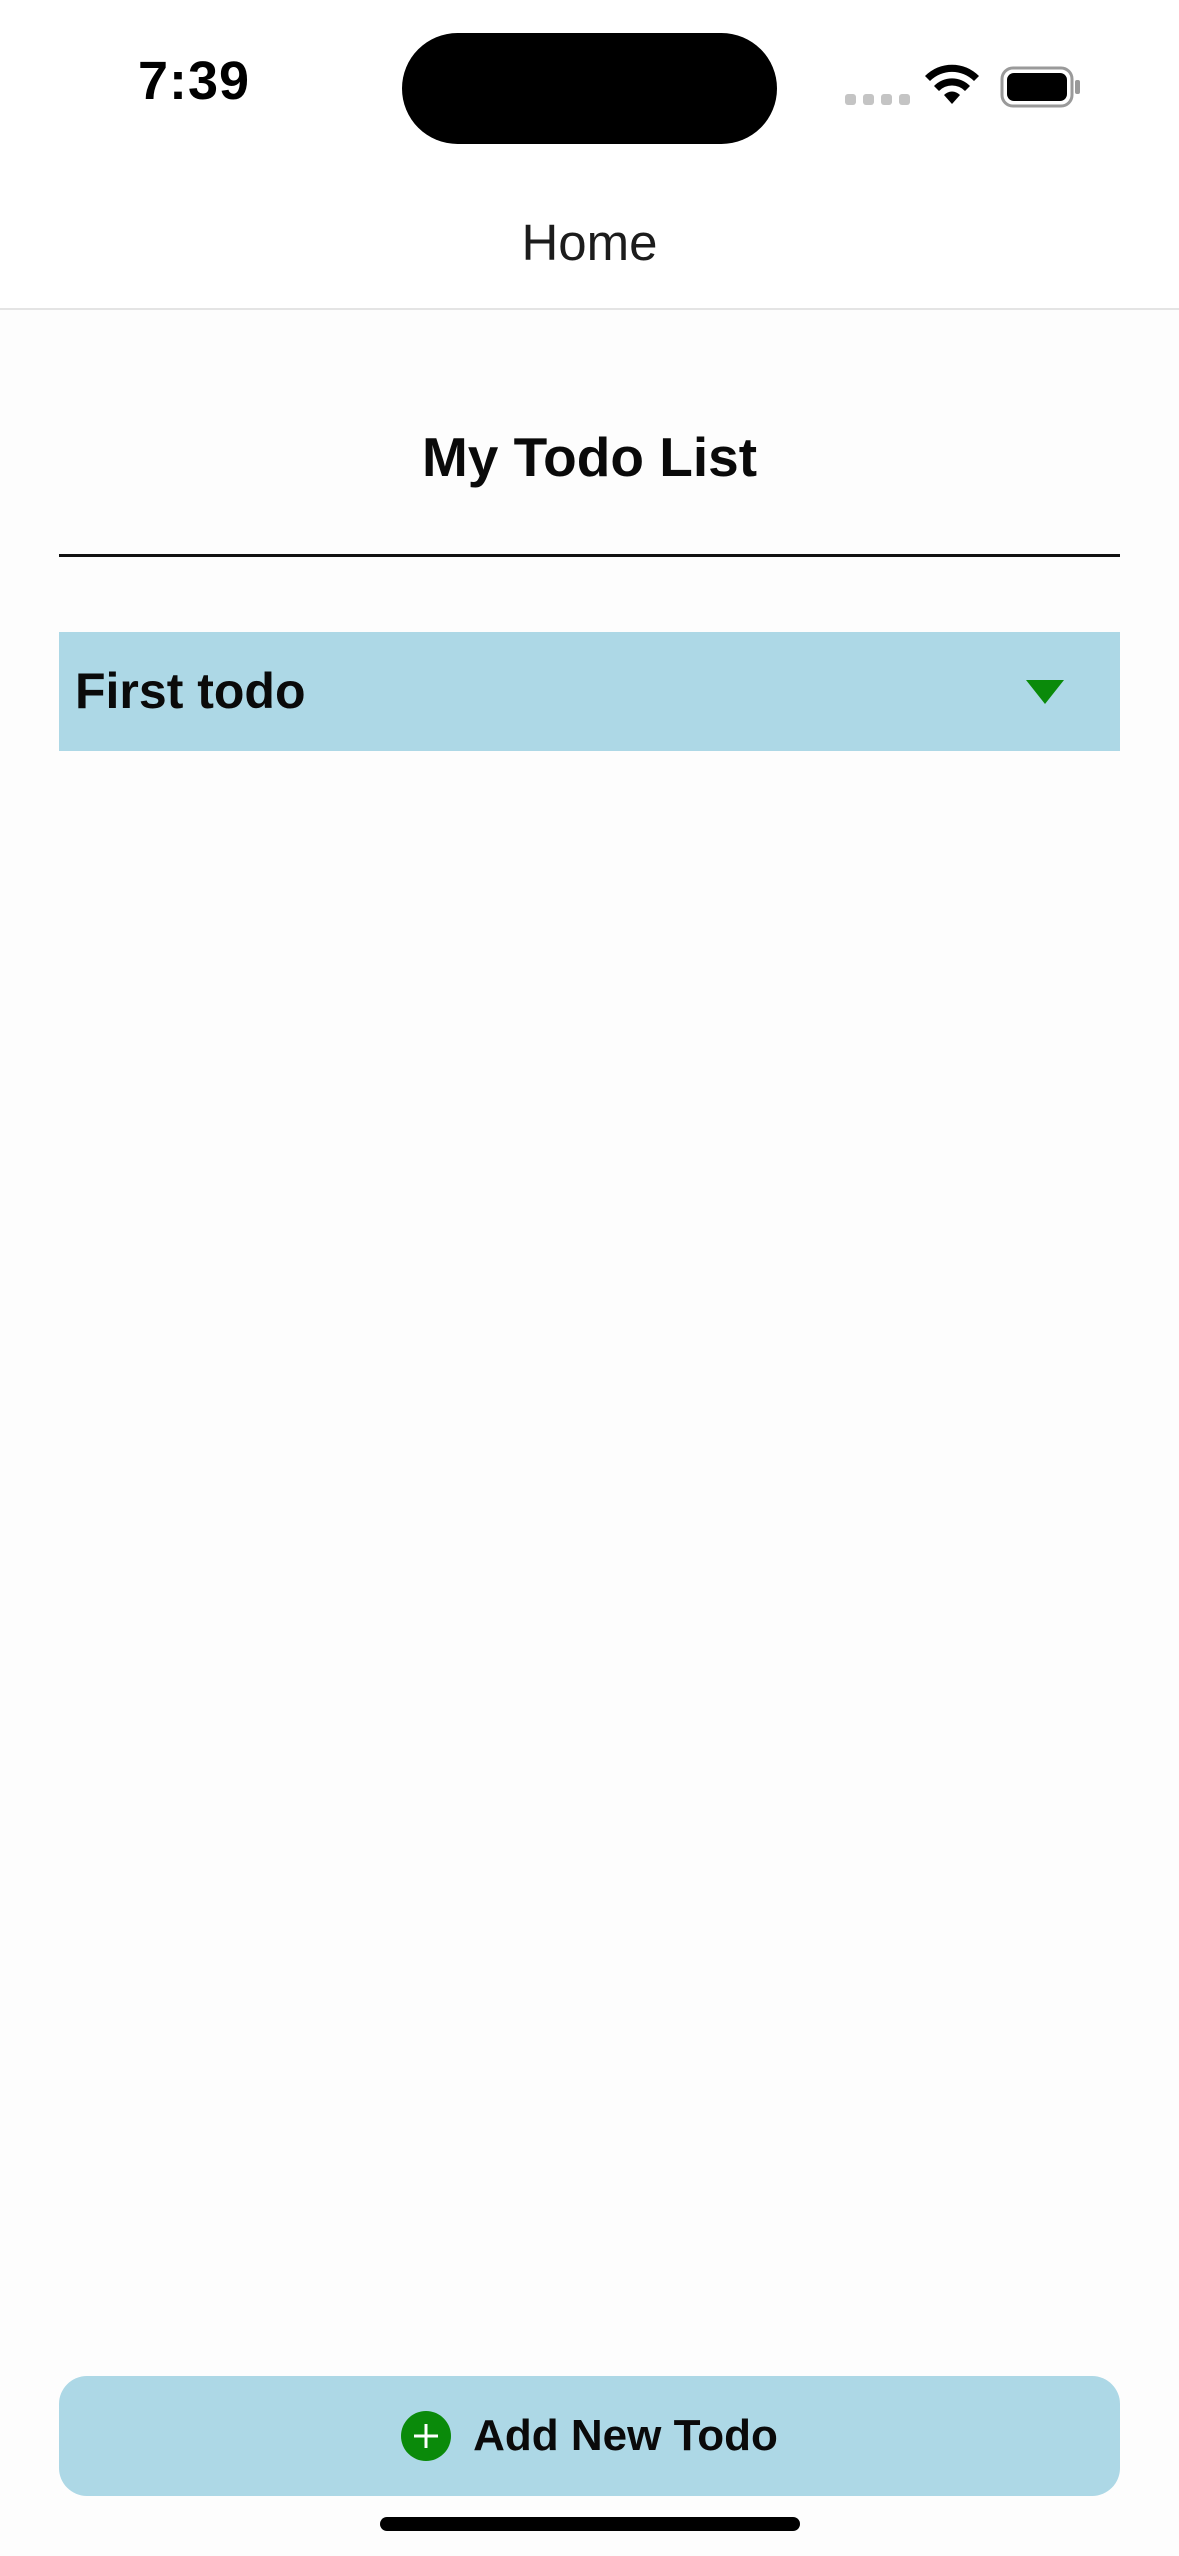 This screenshot has height=2556, width=1179. I want to click on title-divider, so click(589, 555).